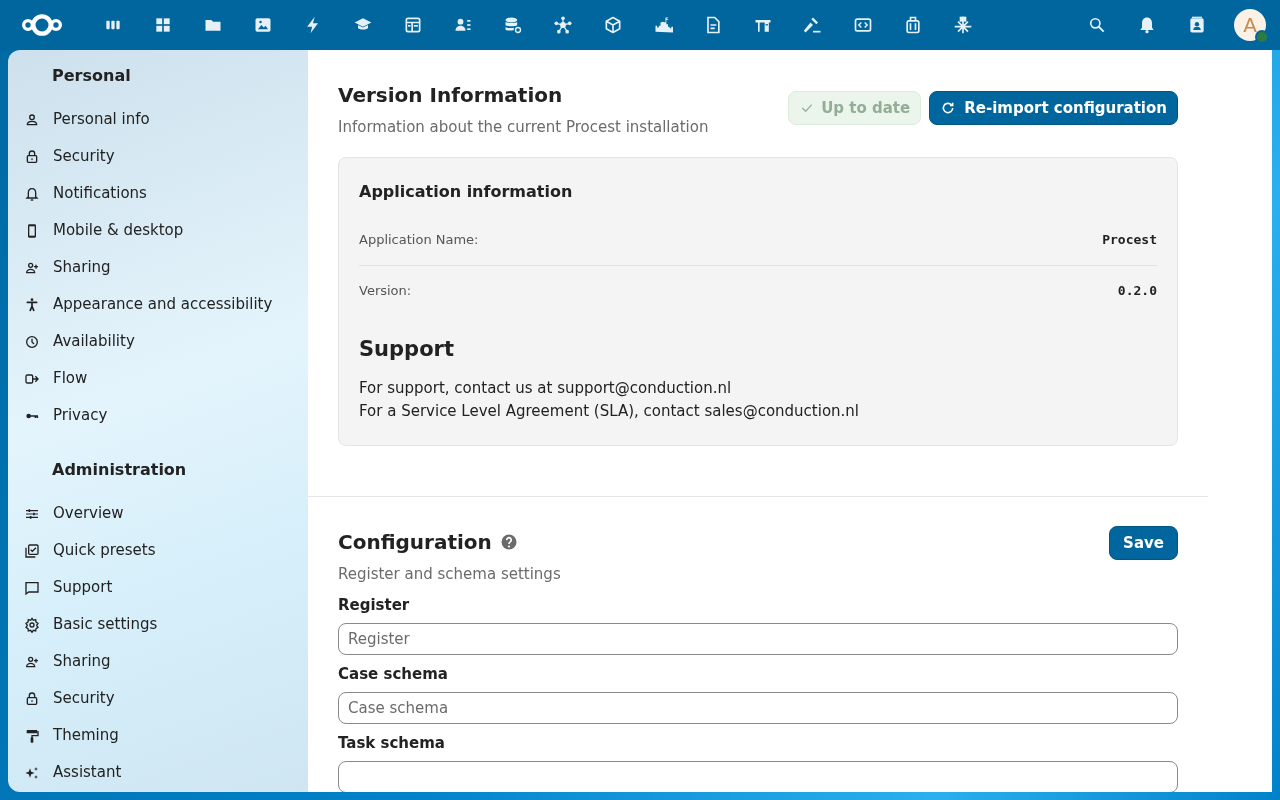 This screenshot has width=1280, height=800. Describe the element at coordinates (158, 304) in the screenshot. I see `sidebar-item: Appearance and accessibility` at that location.